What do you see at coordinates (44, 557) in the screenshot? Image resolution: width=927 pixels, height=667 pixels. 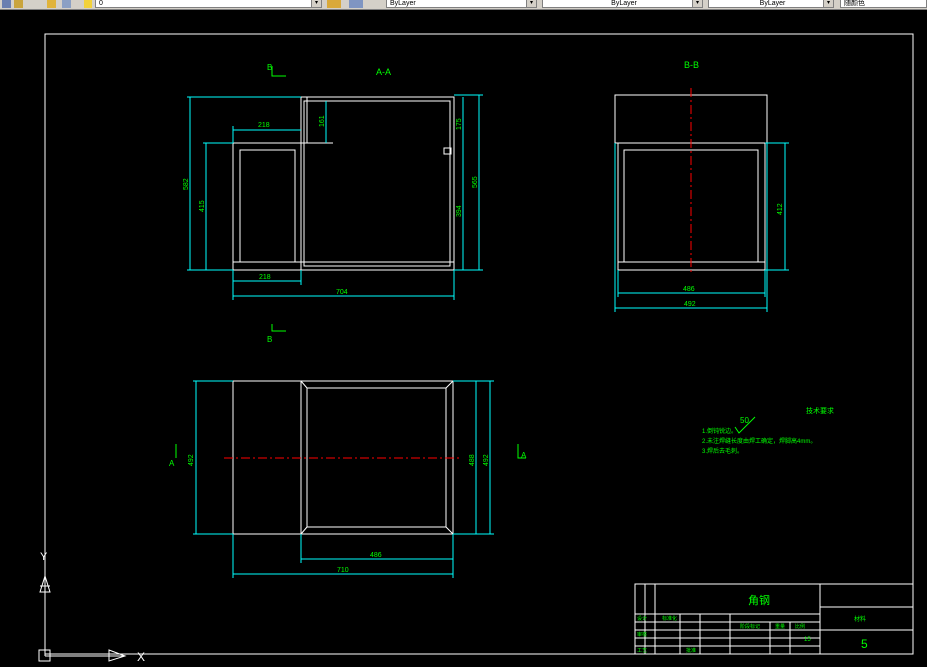 I see `ucs-y-label: Y` at bounding box center [44, 557].